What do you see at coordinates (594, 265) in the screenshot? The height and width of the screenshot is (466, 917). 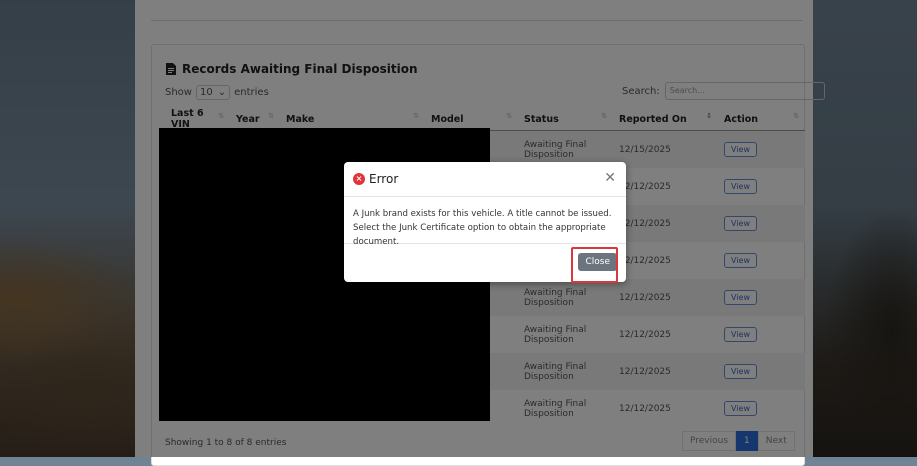 I see `highlight-box` at bounding box center [594, 265].